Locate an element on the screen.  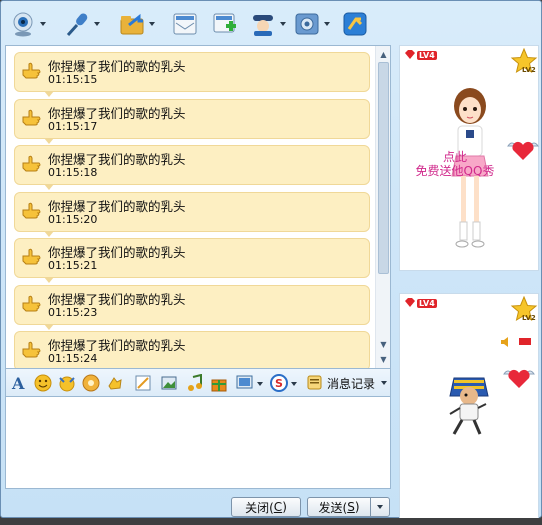
microphone-icon is located at coordinates (77, 24).